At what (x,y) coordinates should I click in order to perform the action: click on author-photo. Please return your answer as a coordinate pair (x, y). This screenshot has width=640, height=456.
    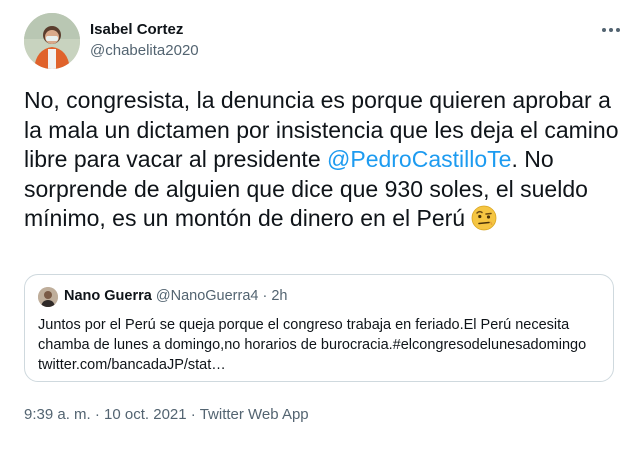
    Looking at the image, I should click on (52, 41).